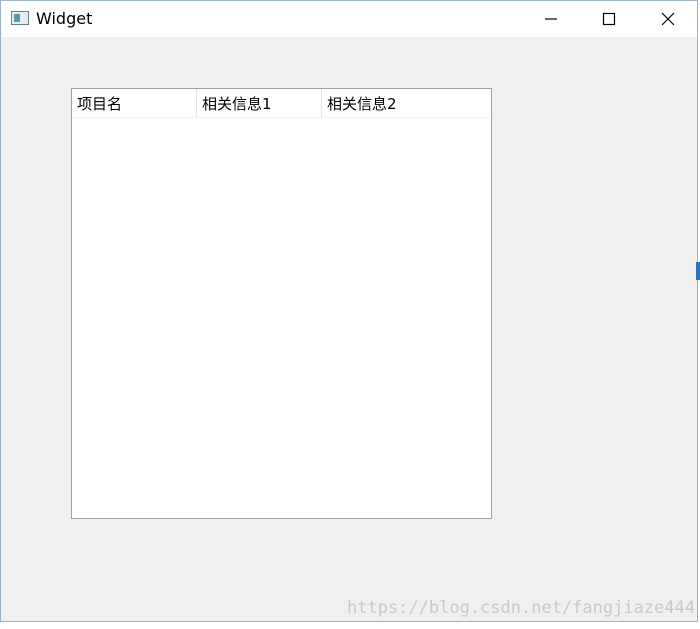 This screenshot has width=700, height=629. Describe the element at coordinates (349, 19) in the screenshot. I see `title-bar: Widget` at that location.